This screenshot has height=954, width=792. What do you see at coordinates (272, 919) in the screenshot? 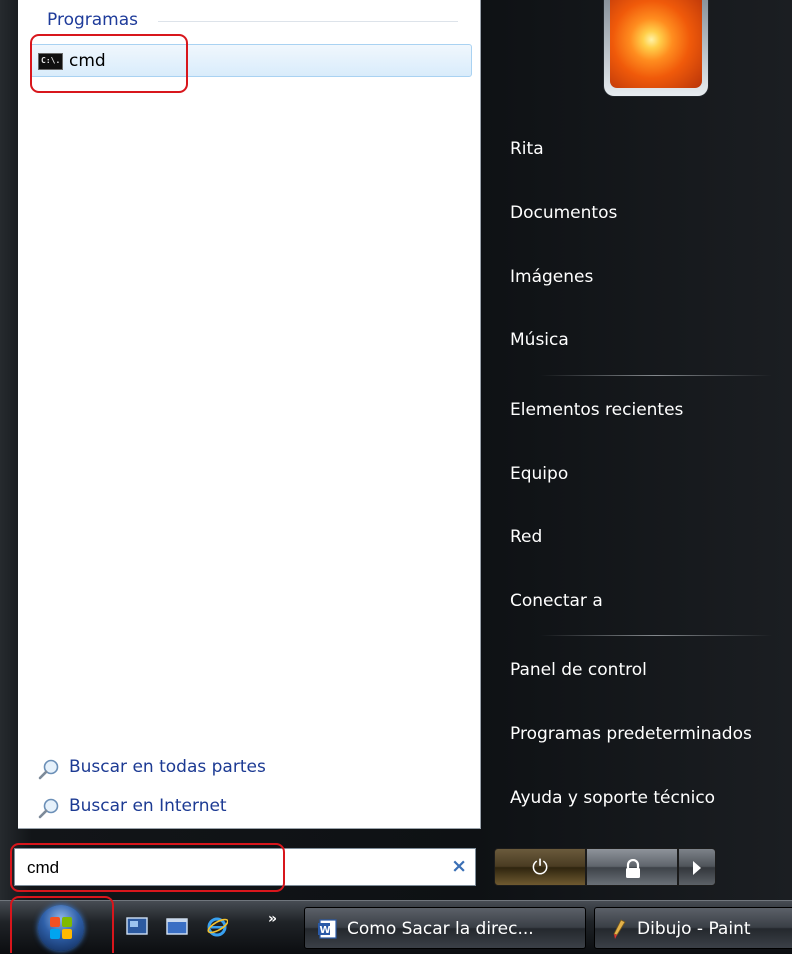
I see `quick-launch-more: »` at bounding box center [272, 919].